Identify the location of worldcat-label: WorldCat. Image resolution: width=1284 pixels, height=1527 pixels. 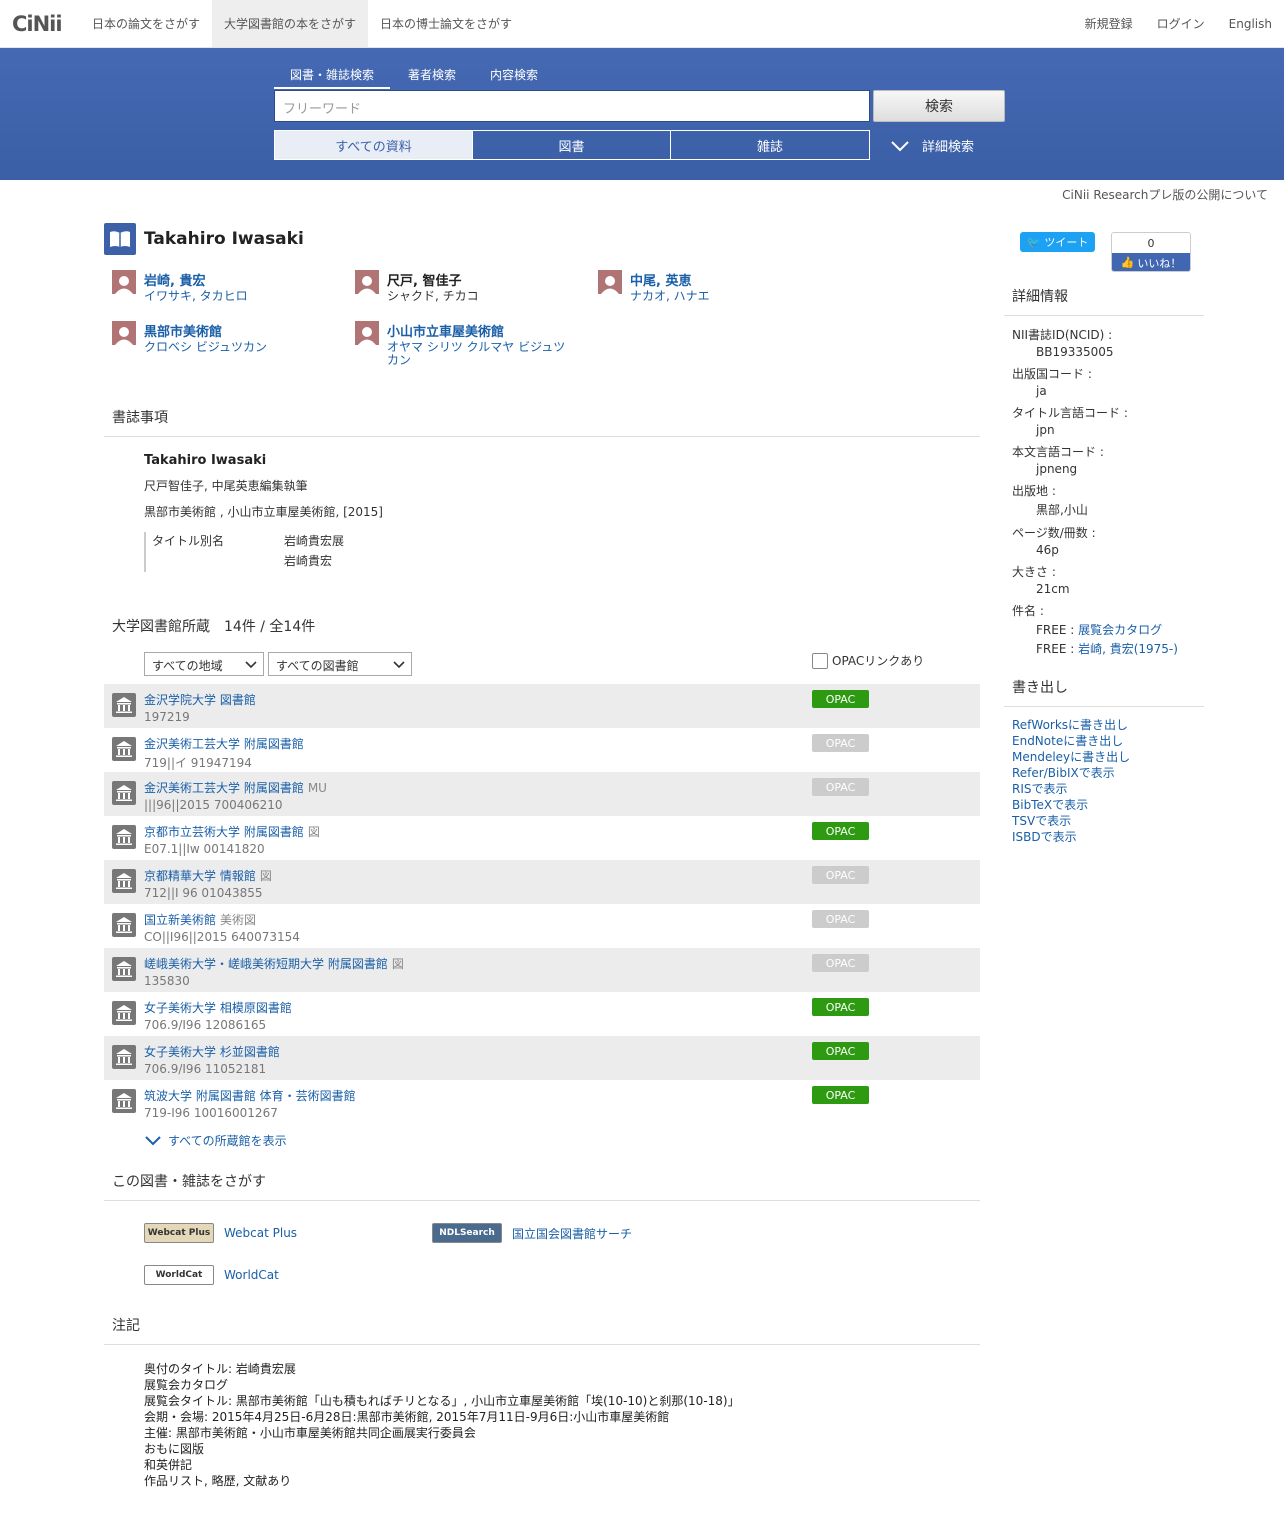
(251, 1275).